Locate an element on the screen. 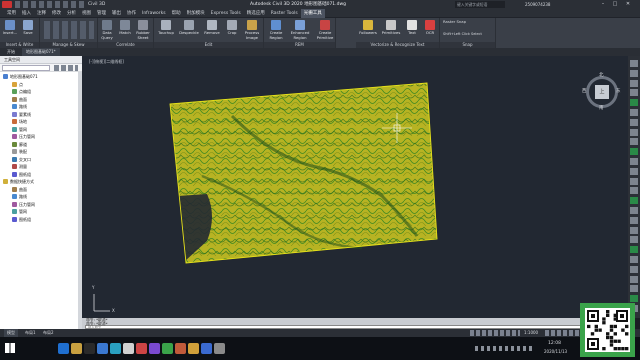  ribbon-tab: Infraworks is located at coordinates (154, 13).